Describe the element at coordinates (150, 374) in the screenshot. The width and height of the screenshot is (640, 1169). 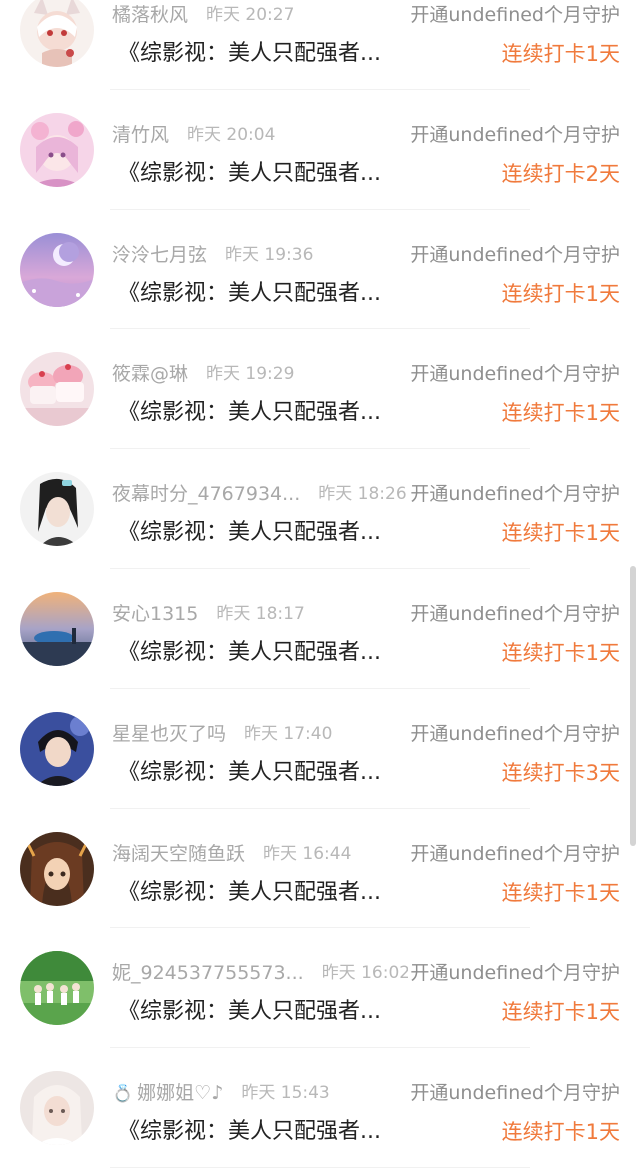
I see `username: 筱霖@琳` at that location.